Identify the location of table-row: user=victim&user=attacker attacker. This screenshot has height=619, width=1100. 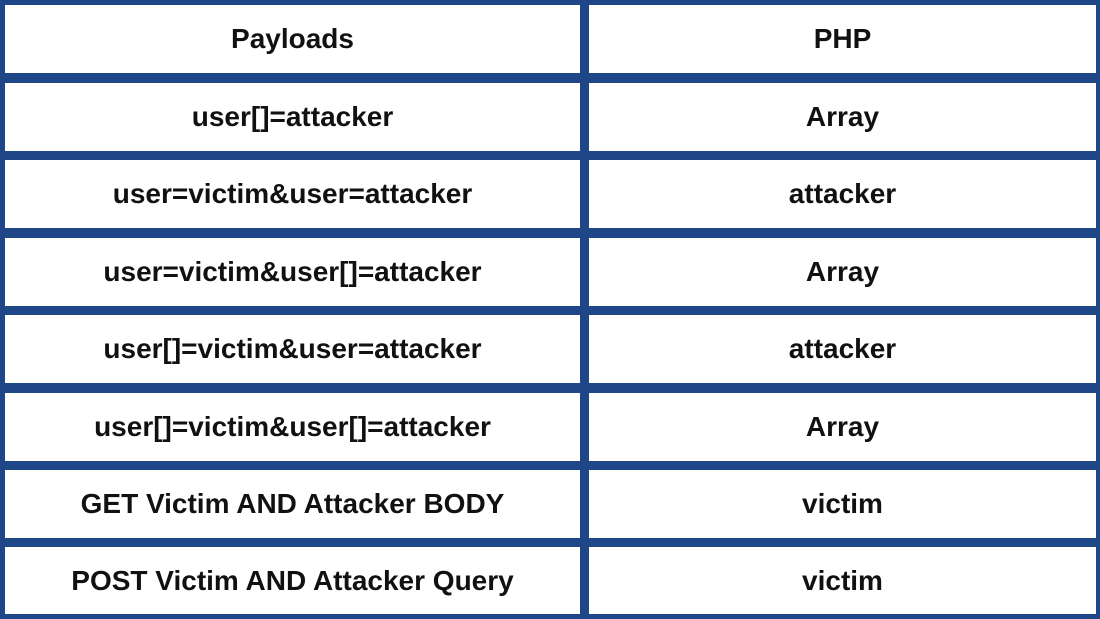
(550, 194).